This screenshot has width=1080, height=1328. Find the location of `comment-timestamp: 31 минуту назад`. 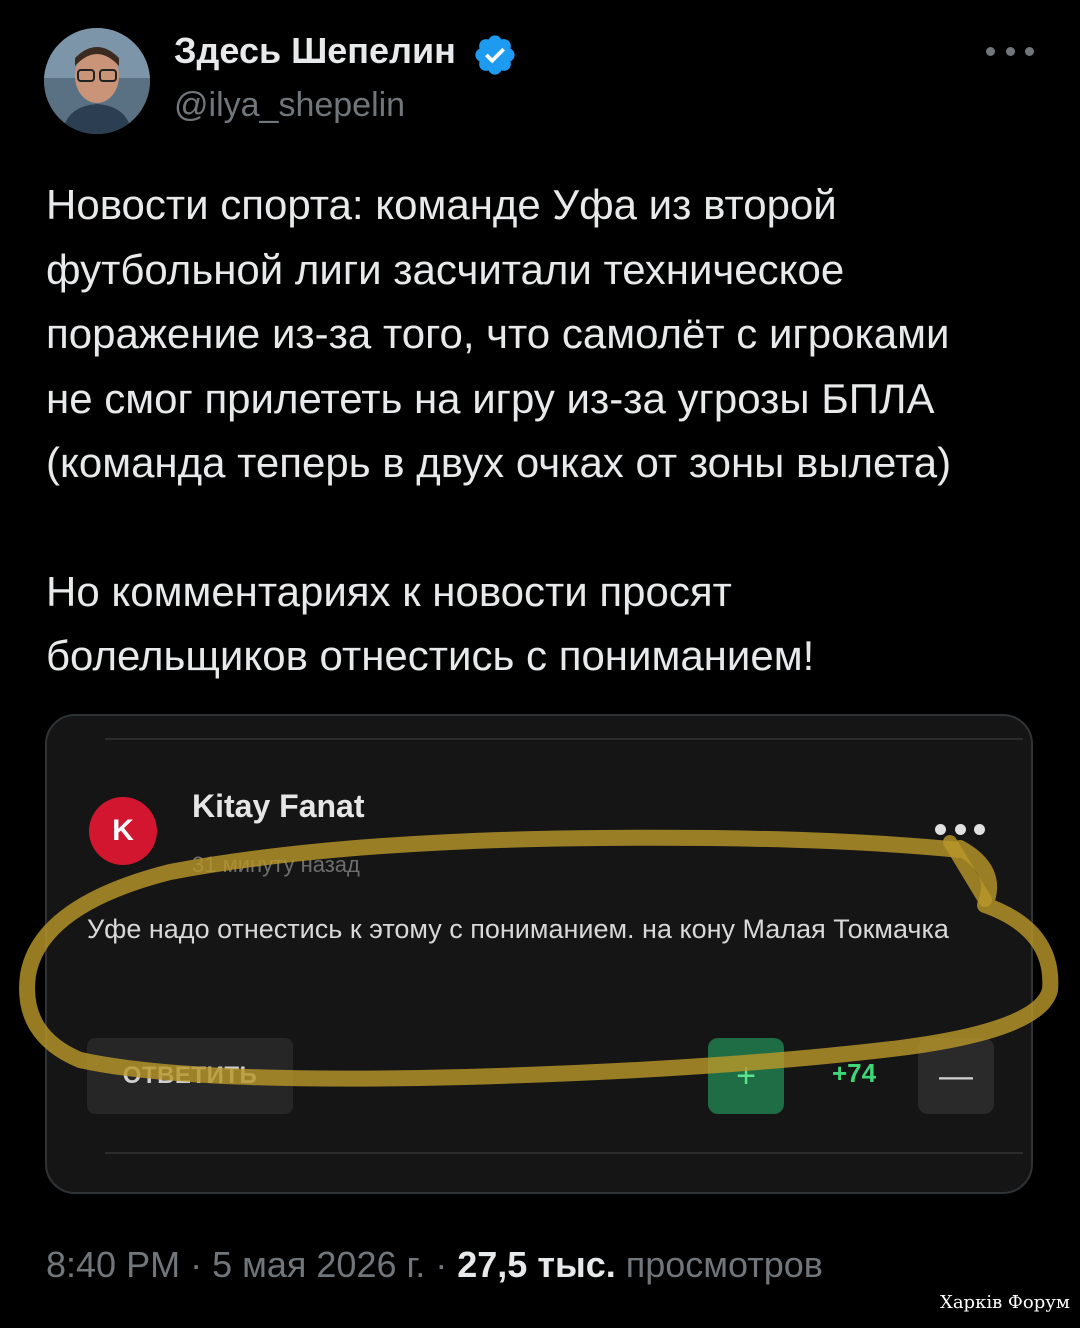

comment-timestamp: 31 минуту назад is located at coordinates (276, 864).